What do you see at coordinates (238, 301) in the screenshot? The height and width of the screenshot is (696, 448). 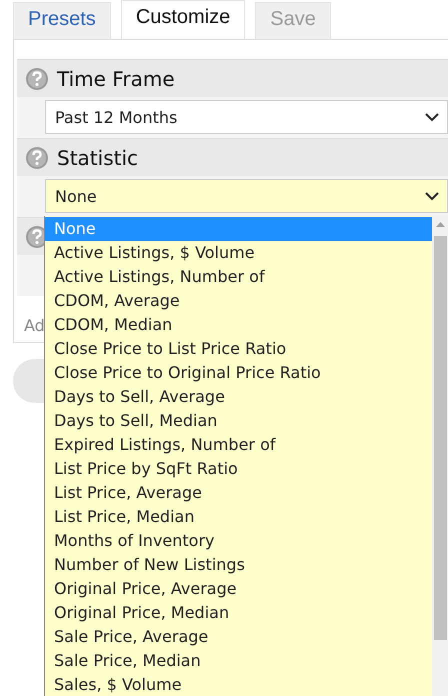 I see `dropdown-option: CDOM, Average` at bounding box center [238, 301].